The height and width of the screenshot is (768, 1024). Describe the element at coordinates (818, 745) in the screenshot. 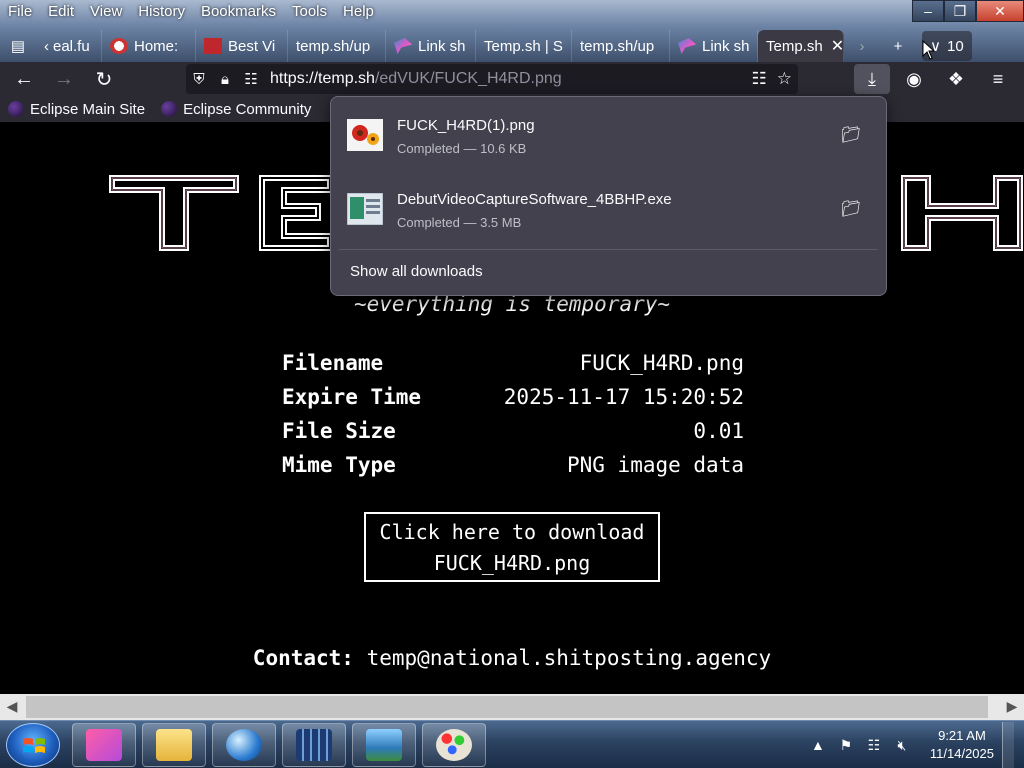

I see `show-hidden-icons-icon: ▲` at that location.